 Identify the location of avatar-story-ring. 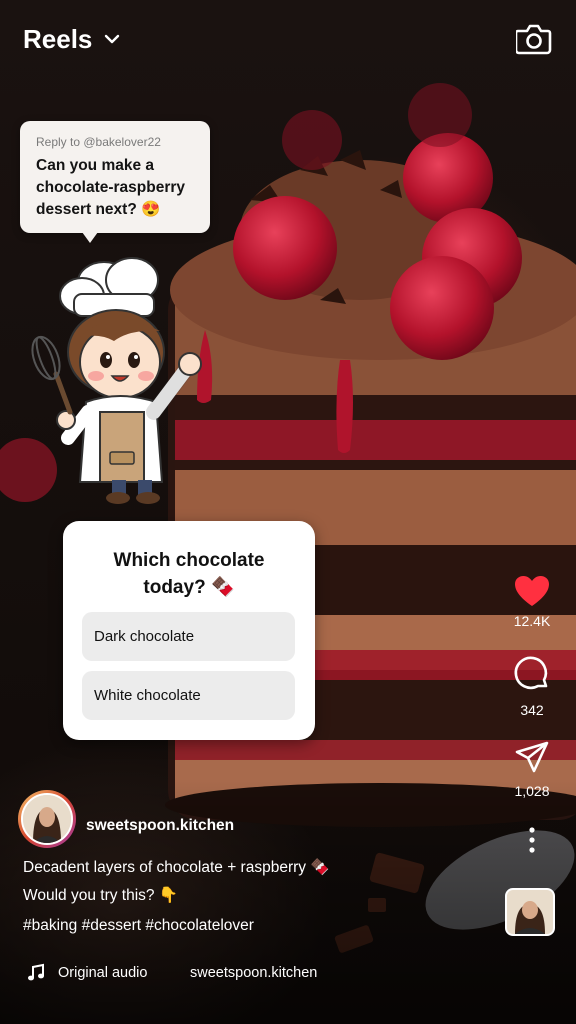
(47, 819).